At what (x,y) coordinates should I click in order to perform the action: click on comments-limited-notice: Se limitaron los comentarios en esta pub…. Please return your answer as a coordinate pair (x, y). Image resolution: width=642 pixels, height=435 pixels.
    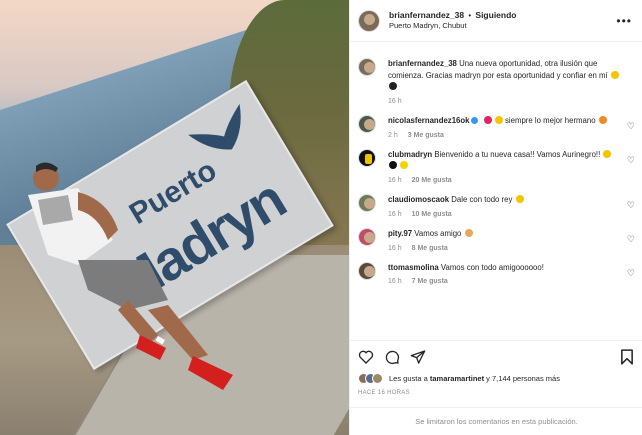
    Looking at the image, I should click on (496, 421).